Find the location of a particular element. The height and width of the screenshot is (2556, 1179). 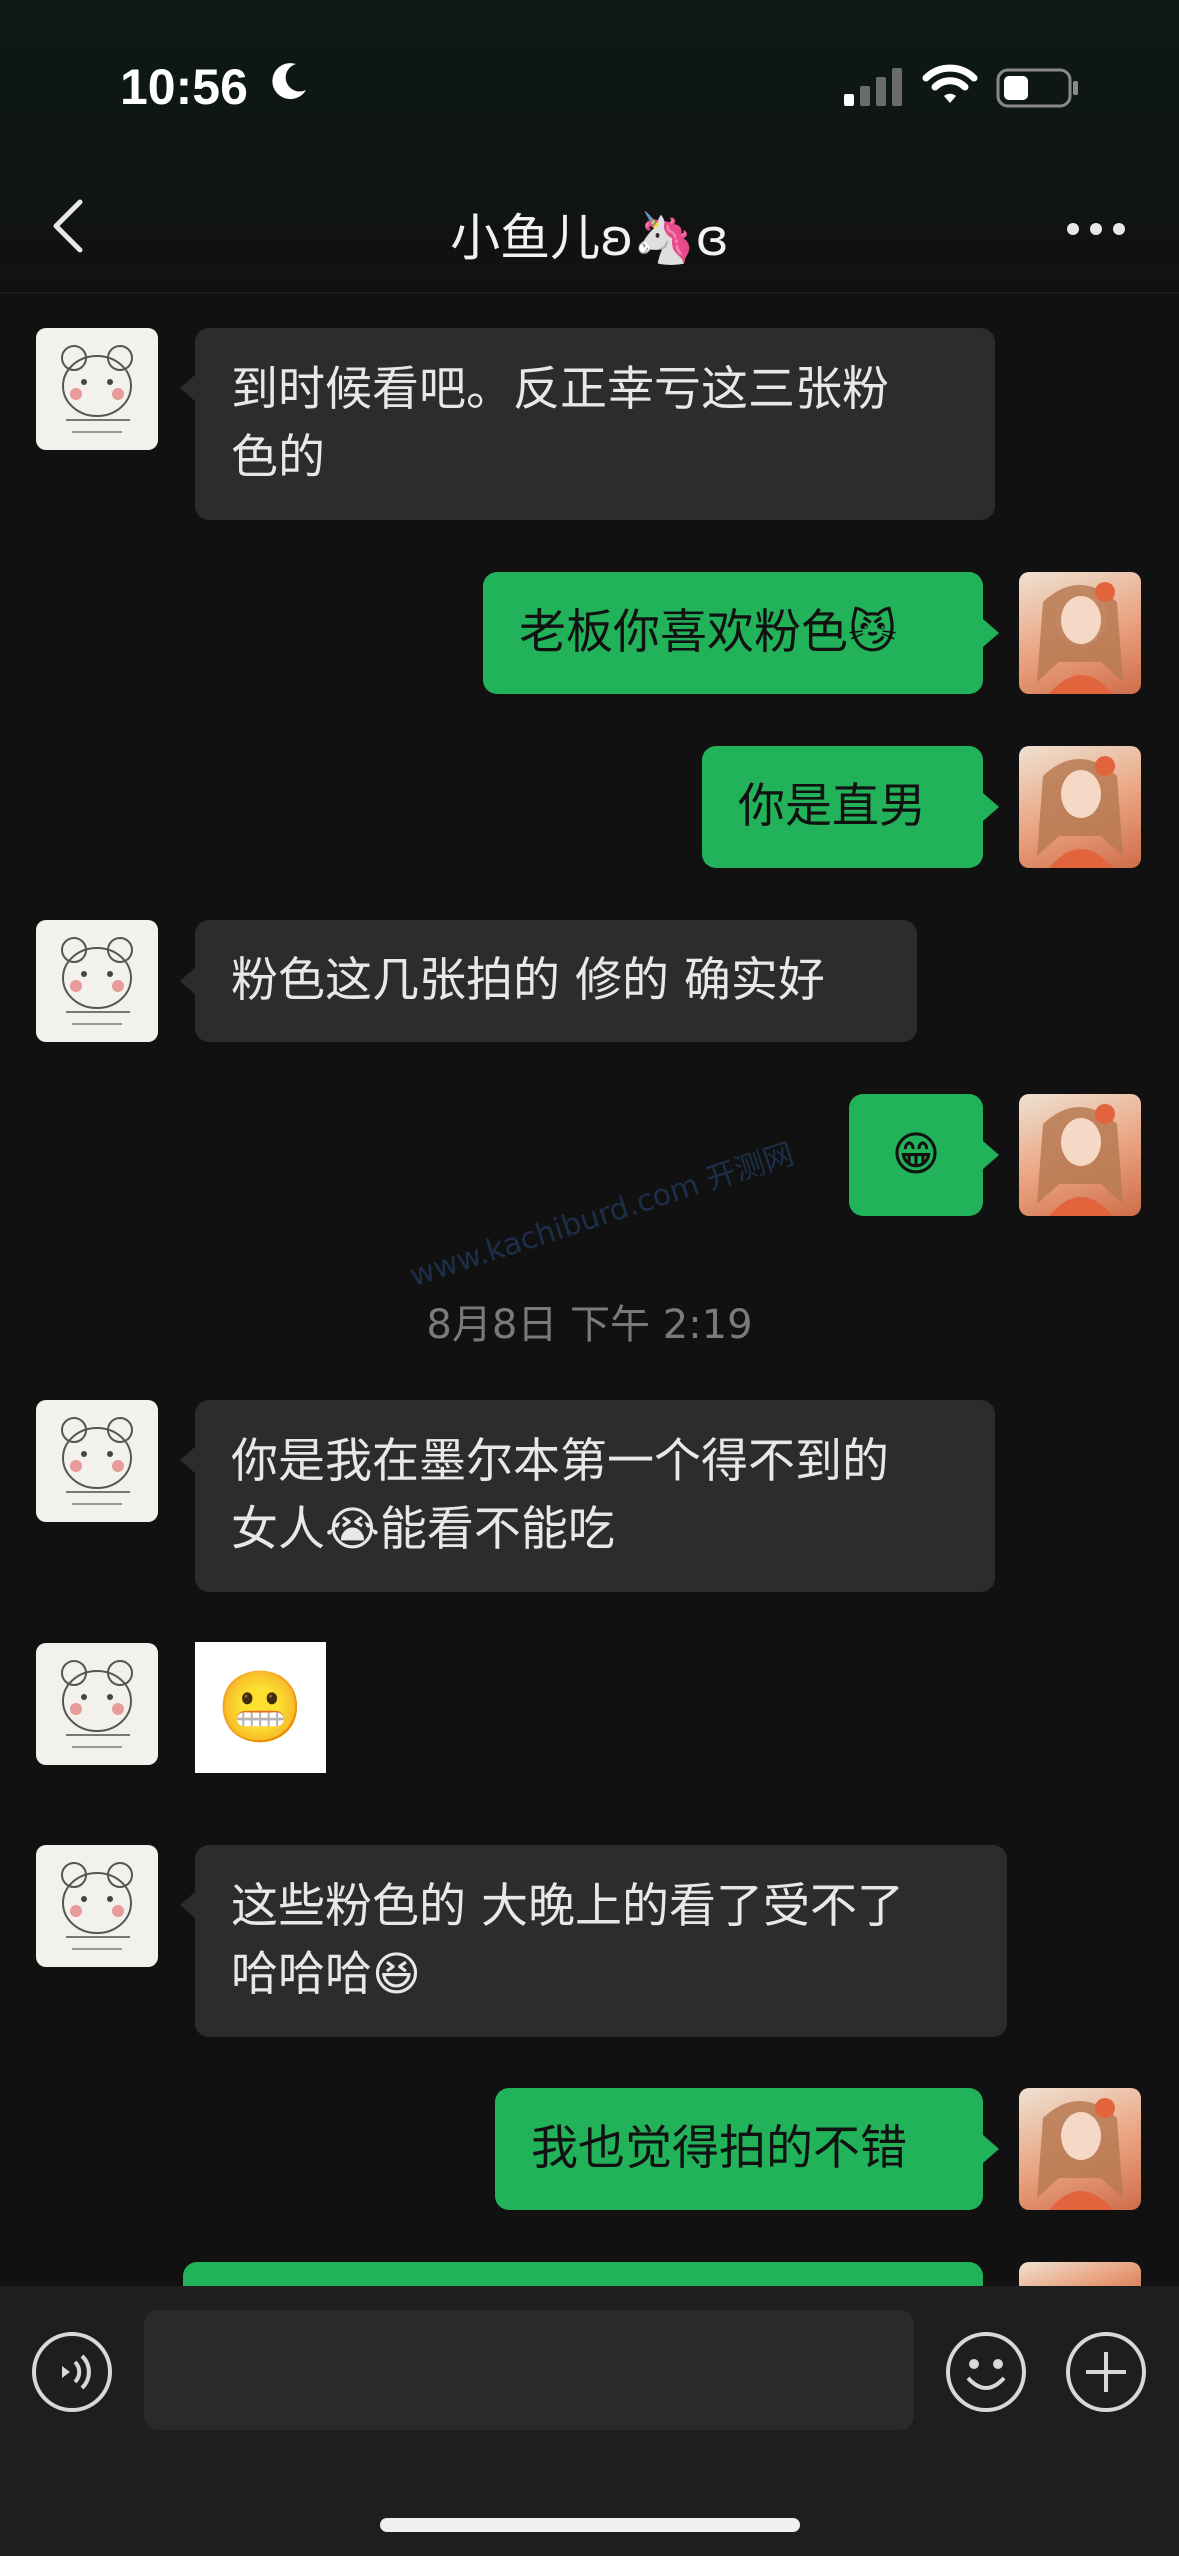

navigation-header: 10:56 小鱼儿ʚ🦄ɞ is located at coordinates (589, 146).